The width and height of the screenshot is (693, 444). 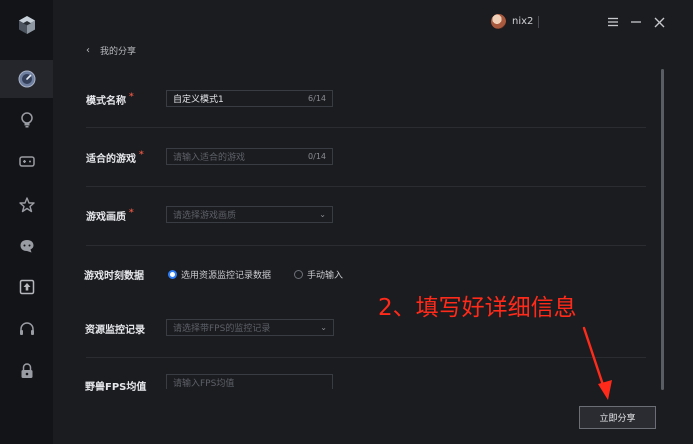 I want to click on menu-button, so click(x=613, y=22).